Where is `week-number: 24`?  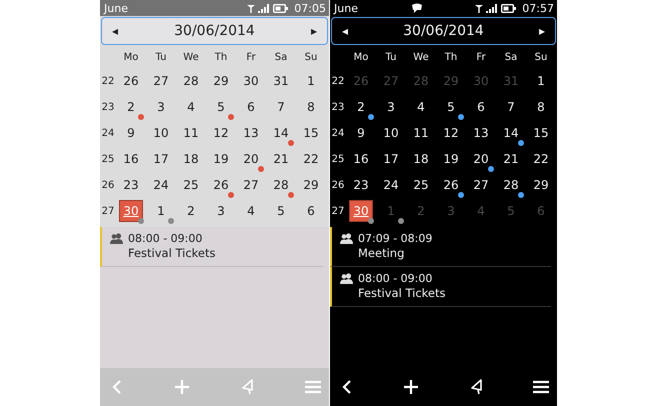
week-number: 24 is located at coordinates (338, 133).